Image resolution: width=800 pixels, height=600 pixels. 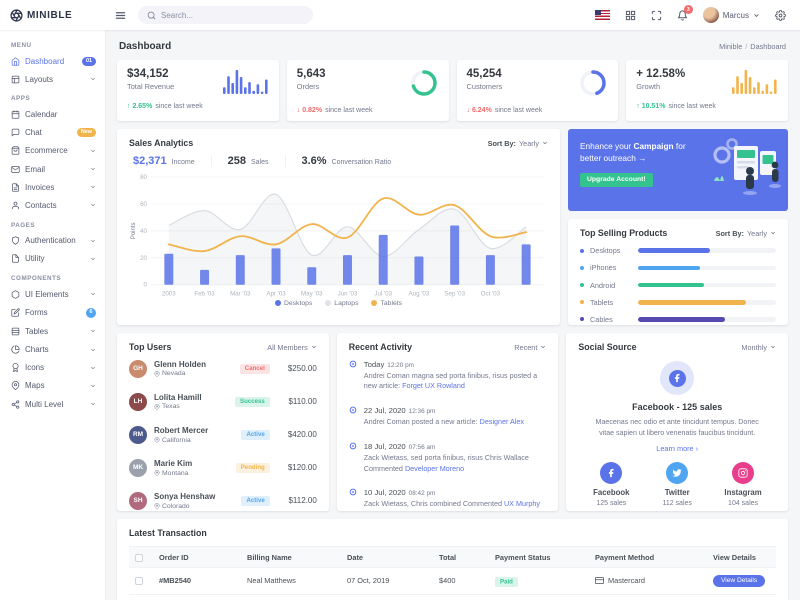 I want to click on product-row-iphones: iPhones, so click(x=678, y=267).